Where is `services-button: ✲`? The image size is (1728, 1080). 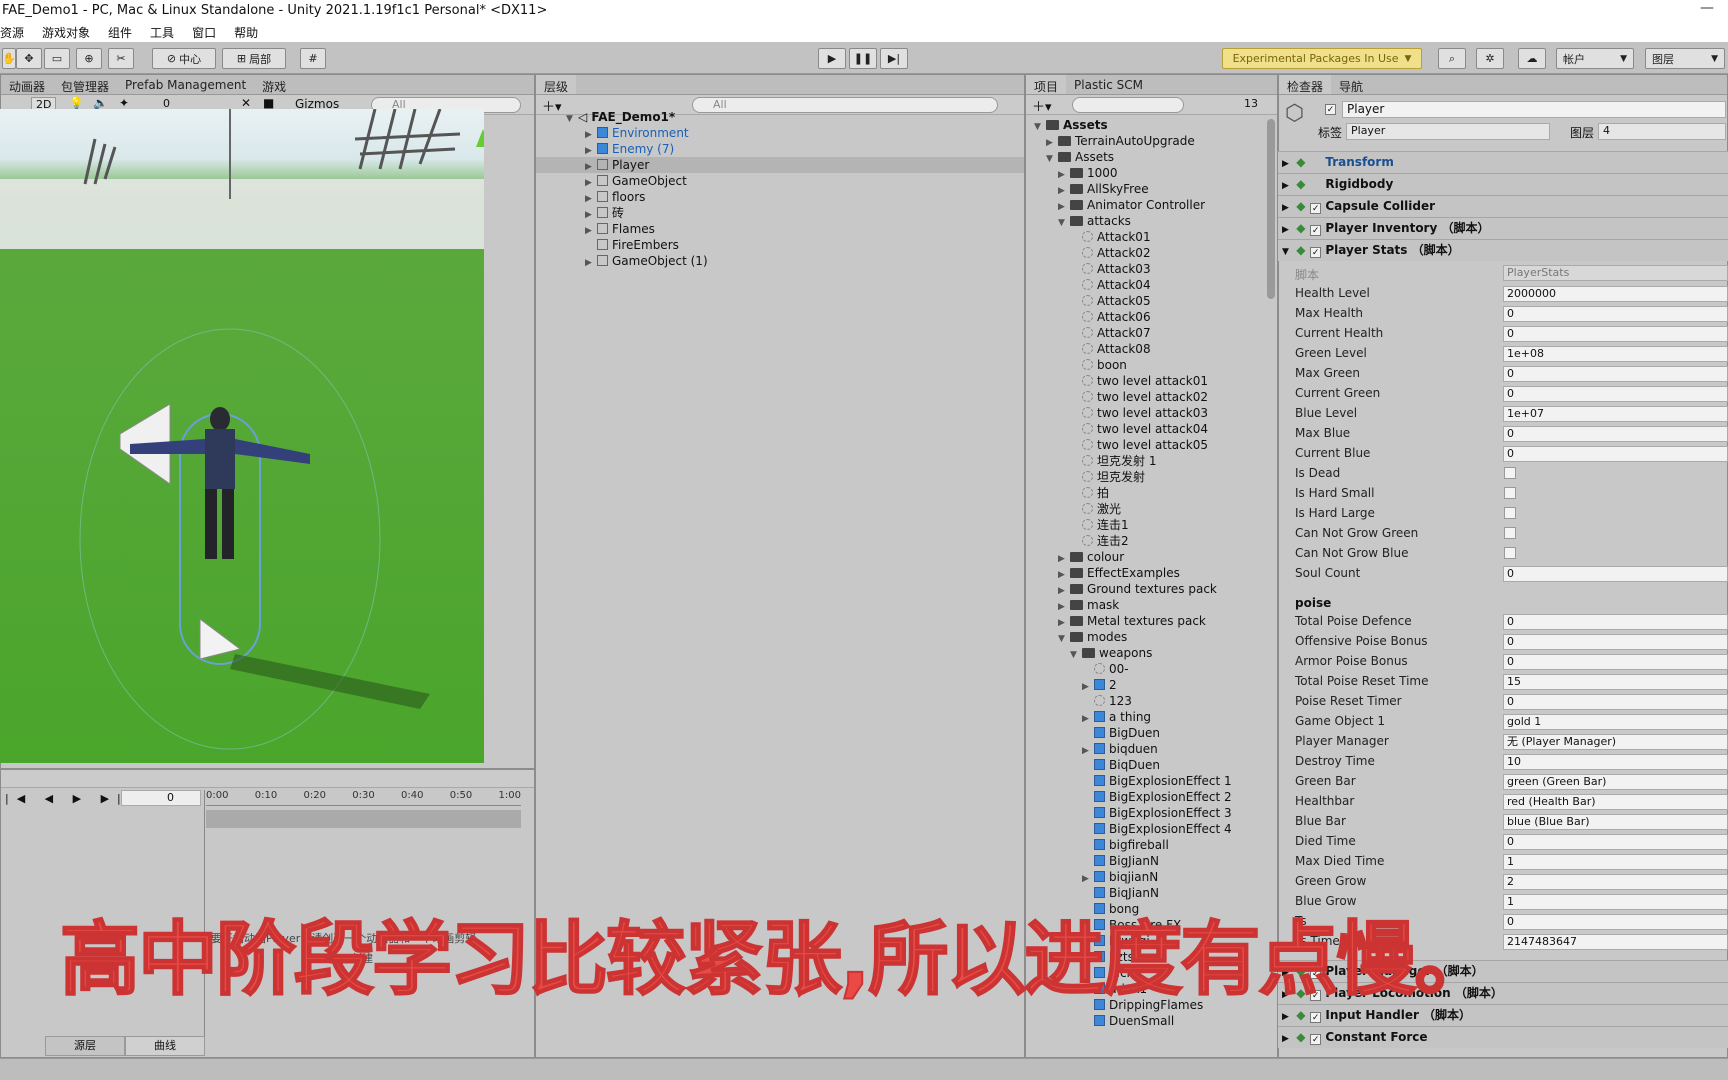 services-button: ✲ is located at coordinates (1490, 58).